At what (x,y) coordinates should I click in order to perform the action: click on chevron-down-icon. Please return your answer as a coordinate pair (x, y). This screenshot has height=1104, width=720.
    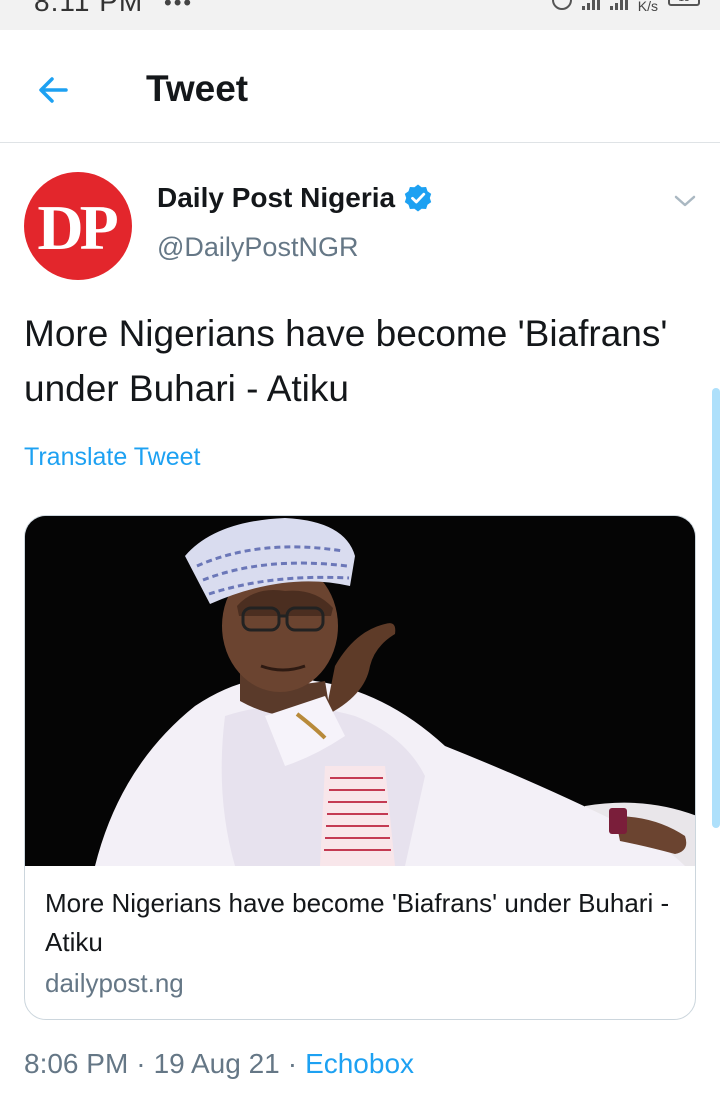
    Looking at the image, I should click on (685, 201).